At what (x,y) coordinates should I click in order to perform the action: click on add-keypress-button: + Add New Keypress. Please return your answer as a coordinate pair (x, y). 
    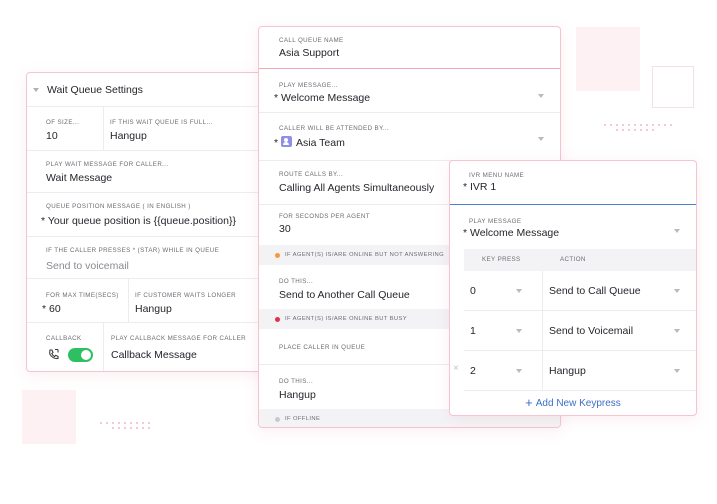
    Looking at the image, I should click on (573, 402).